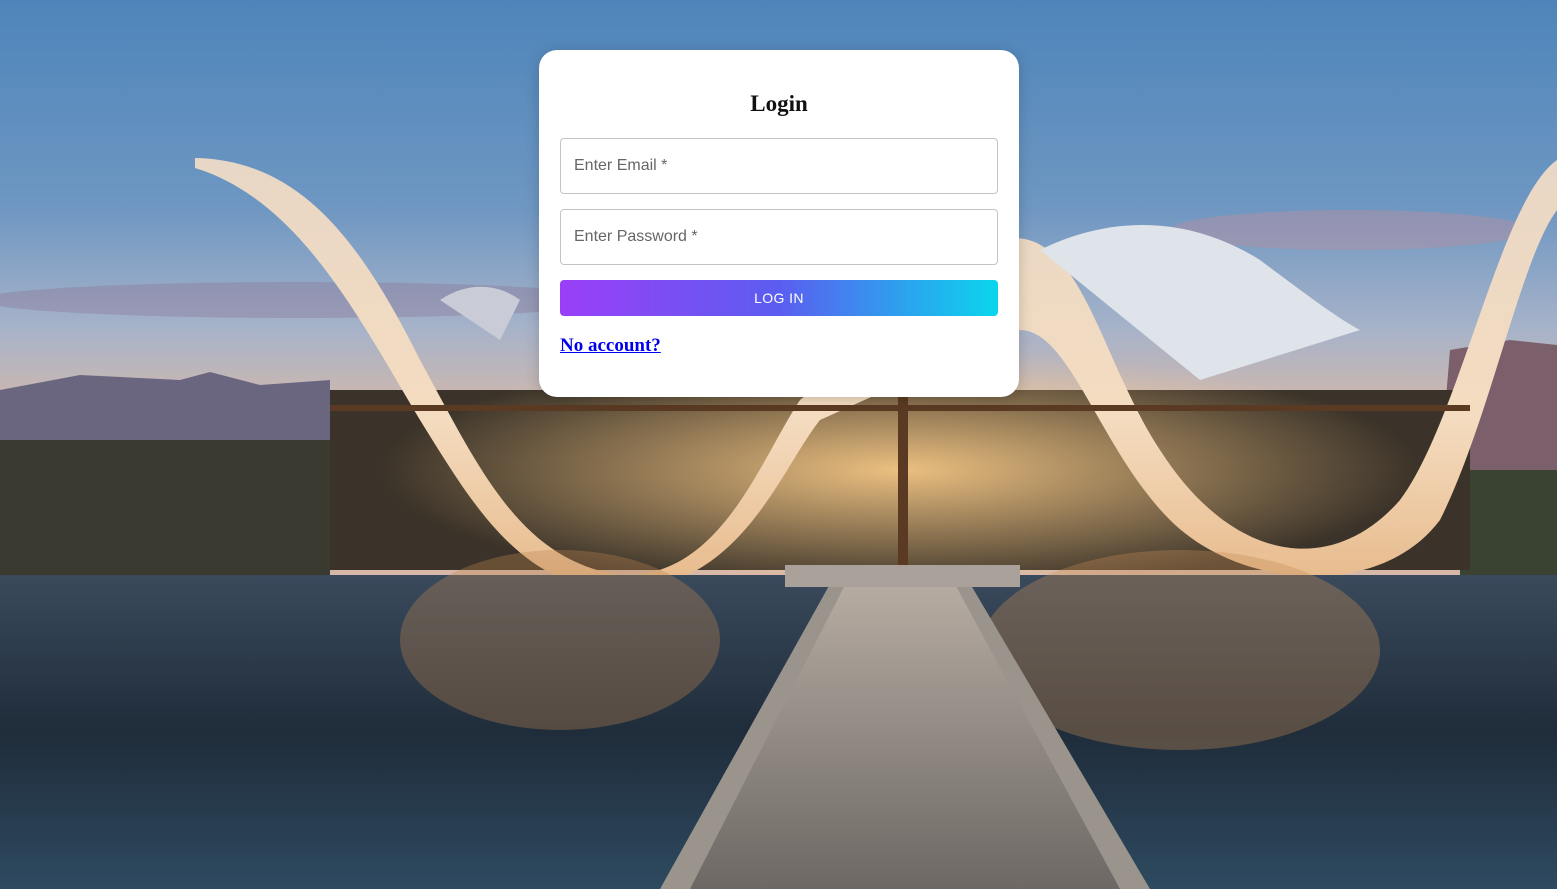  I want to click on password-field, so click(779, 237).